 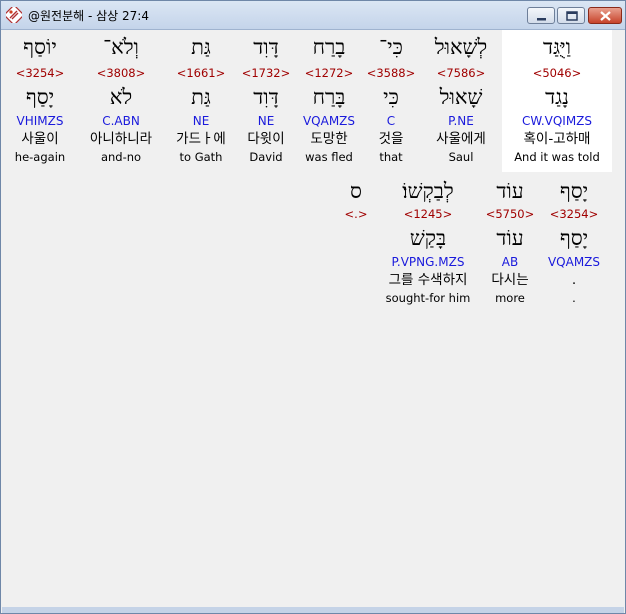 What do you see at coordinates (40, 139) in the screenshot?
I see `korean-gloss: 사울이` at bounding box center [40, 139].